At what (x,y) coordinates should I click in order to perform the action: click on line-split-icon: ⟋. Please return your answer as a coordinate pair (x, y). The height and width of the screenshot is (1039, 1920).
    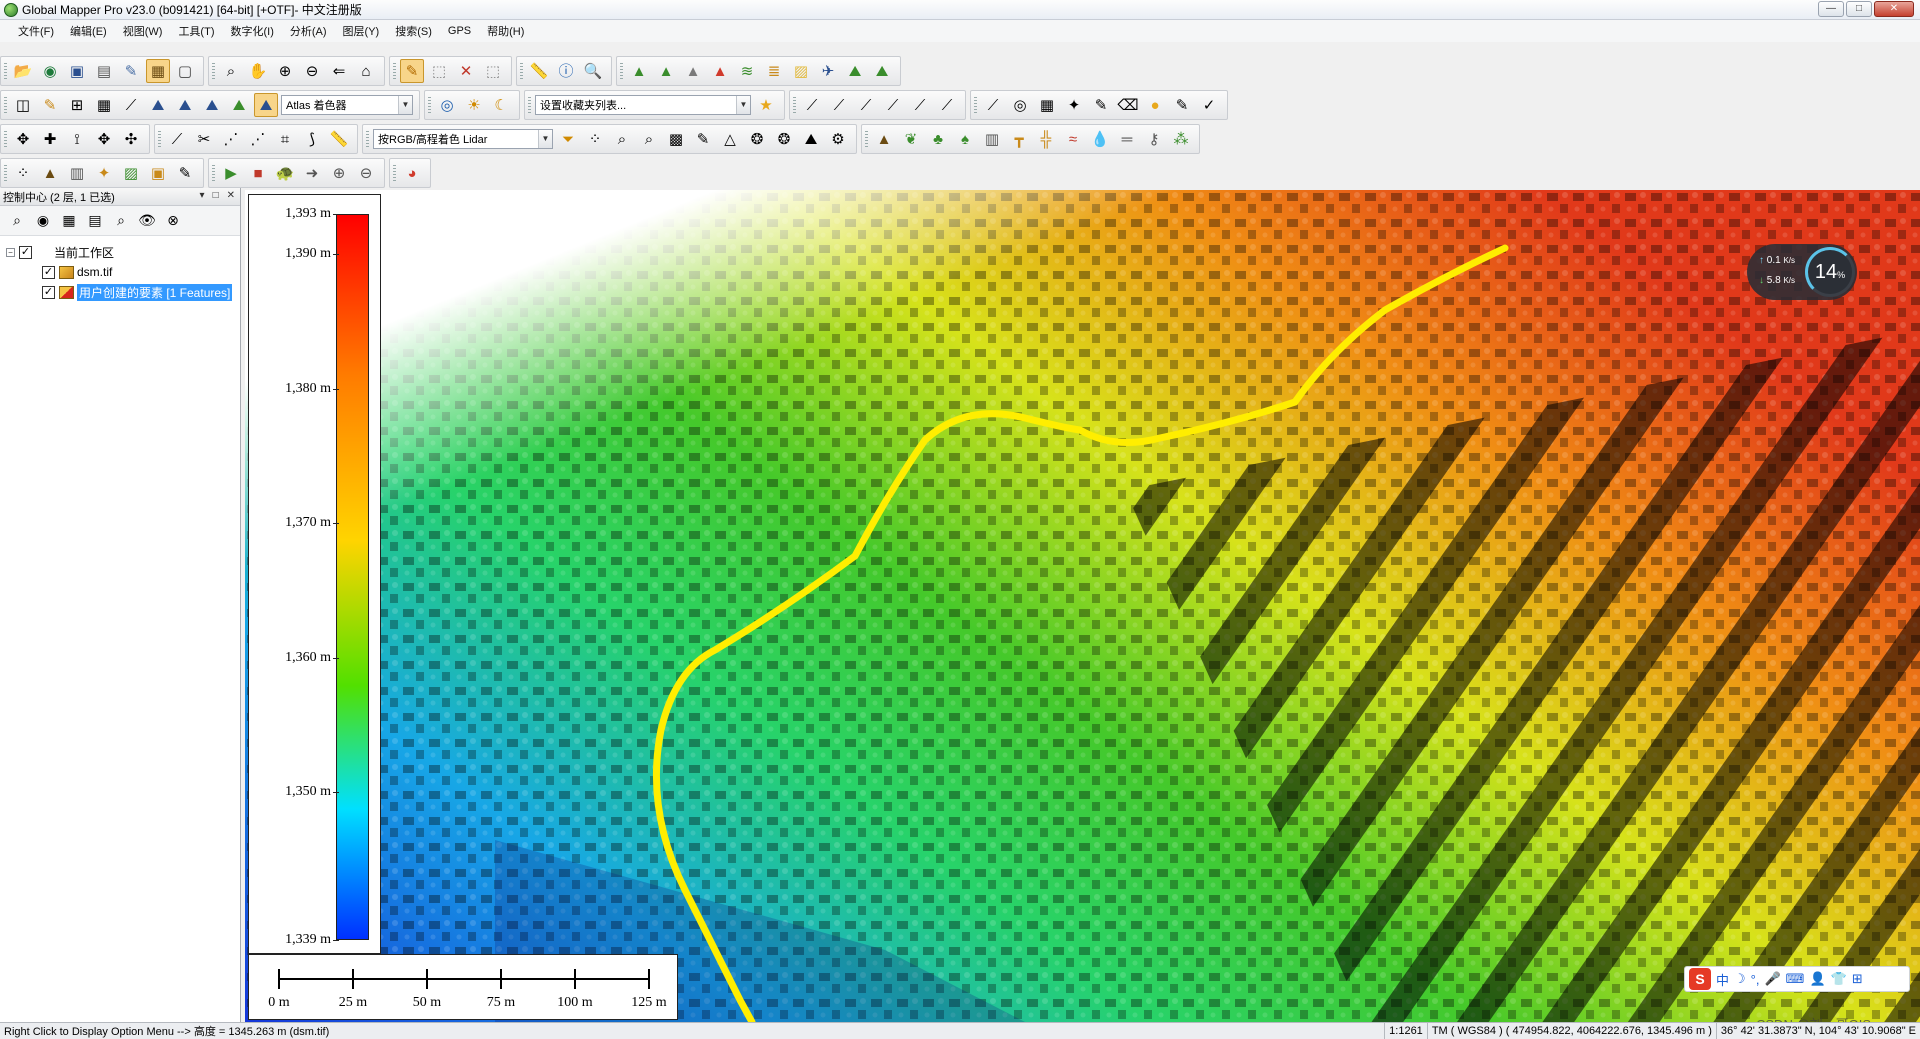
    Looking at the image, I should click on (866, 105).